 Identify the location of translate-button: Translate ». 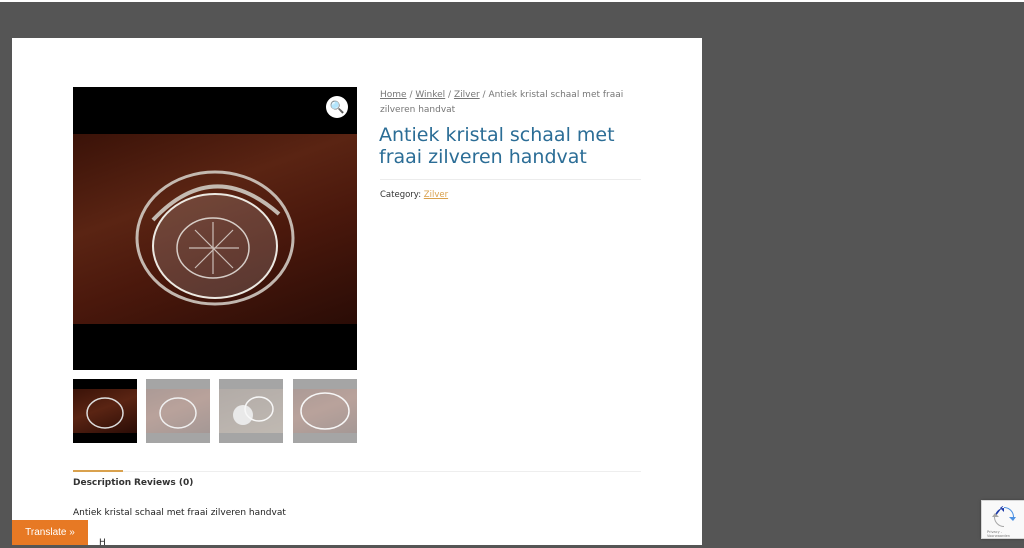
(50, 532).